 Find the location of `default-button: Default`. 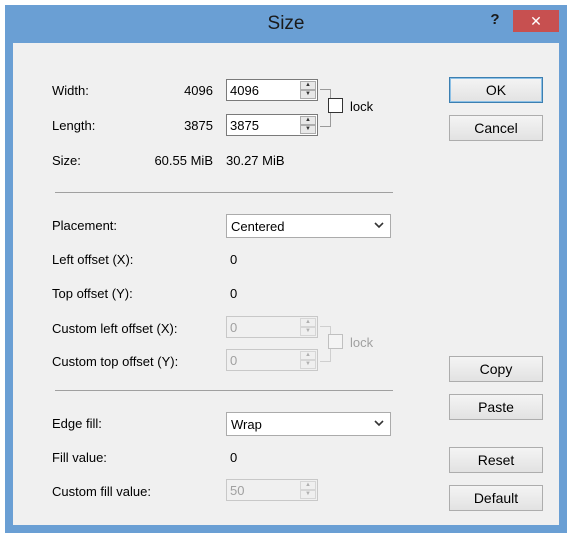

default-button: Default is located at coordinates (496, 498).